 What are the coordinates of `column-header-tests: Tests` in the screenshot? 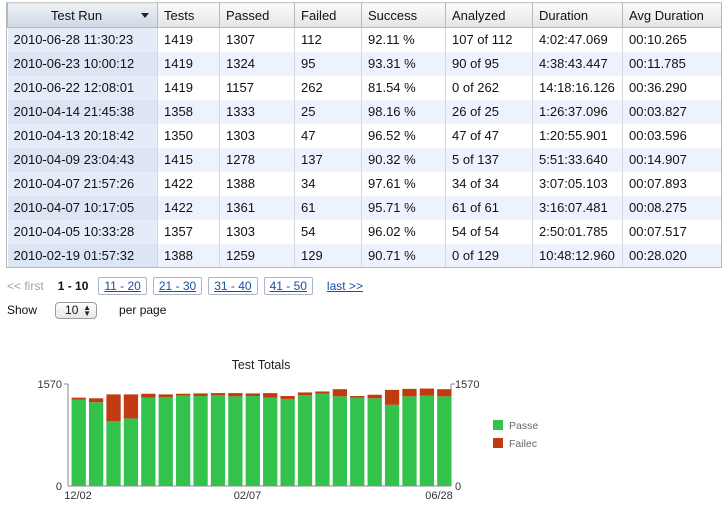 It's located at (188, 15).